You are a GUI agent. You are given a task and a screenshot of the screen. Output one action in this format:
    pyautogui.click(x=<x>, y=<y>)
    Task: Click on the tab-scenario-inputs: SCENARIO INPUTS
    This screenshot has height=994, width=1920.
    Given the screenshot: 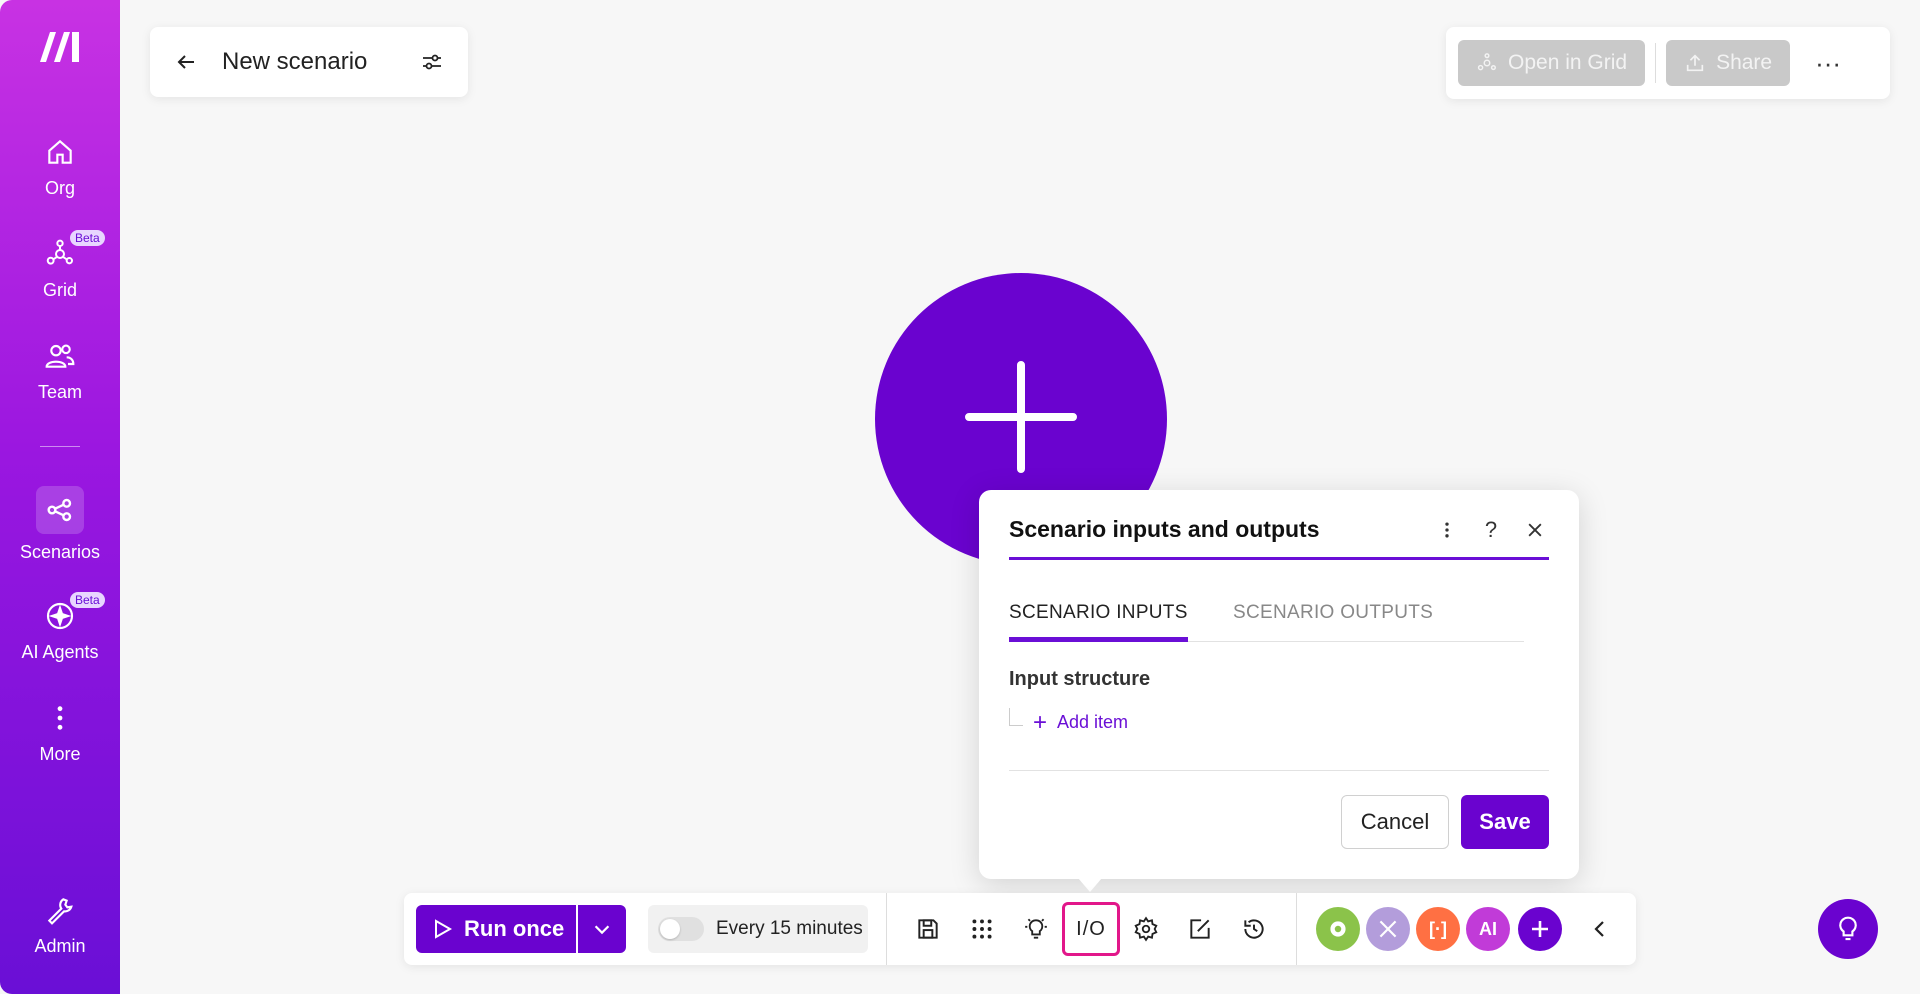 What is the action you would take?
    pyautogui.click(x=1098, y=622)
    